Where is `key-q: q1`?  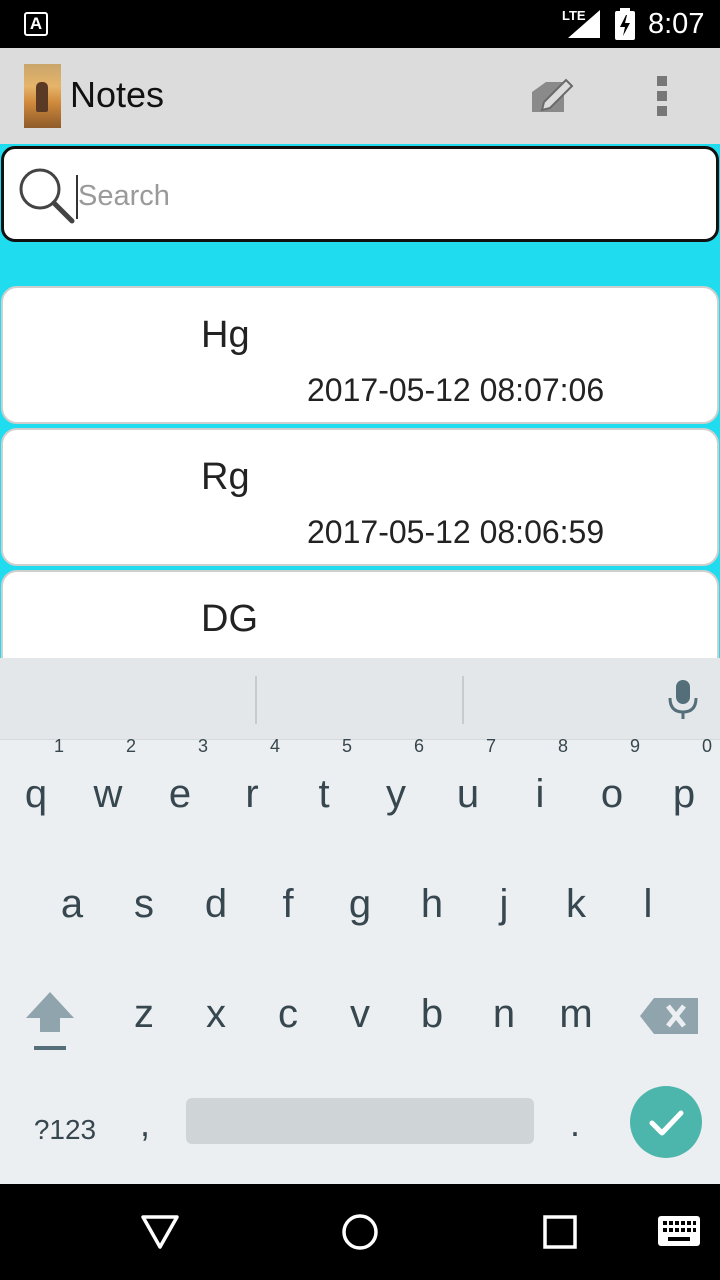 key-q: q1 is located at coordinates (36, 790).